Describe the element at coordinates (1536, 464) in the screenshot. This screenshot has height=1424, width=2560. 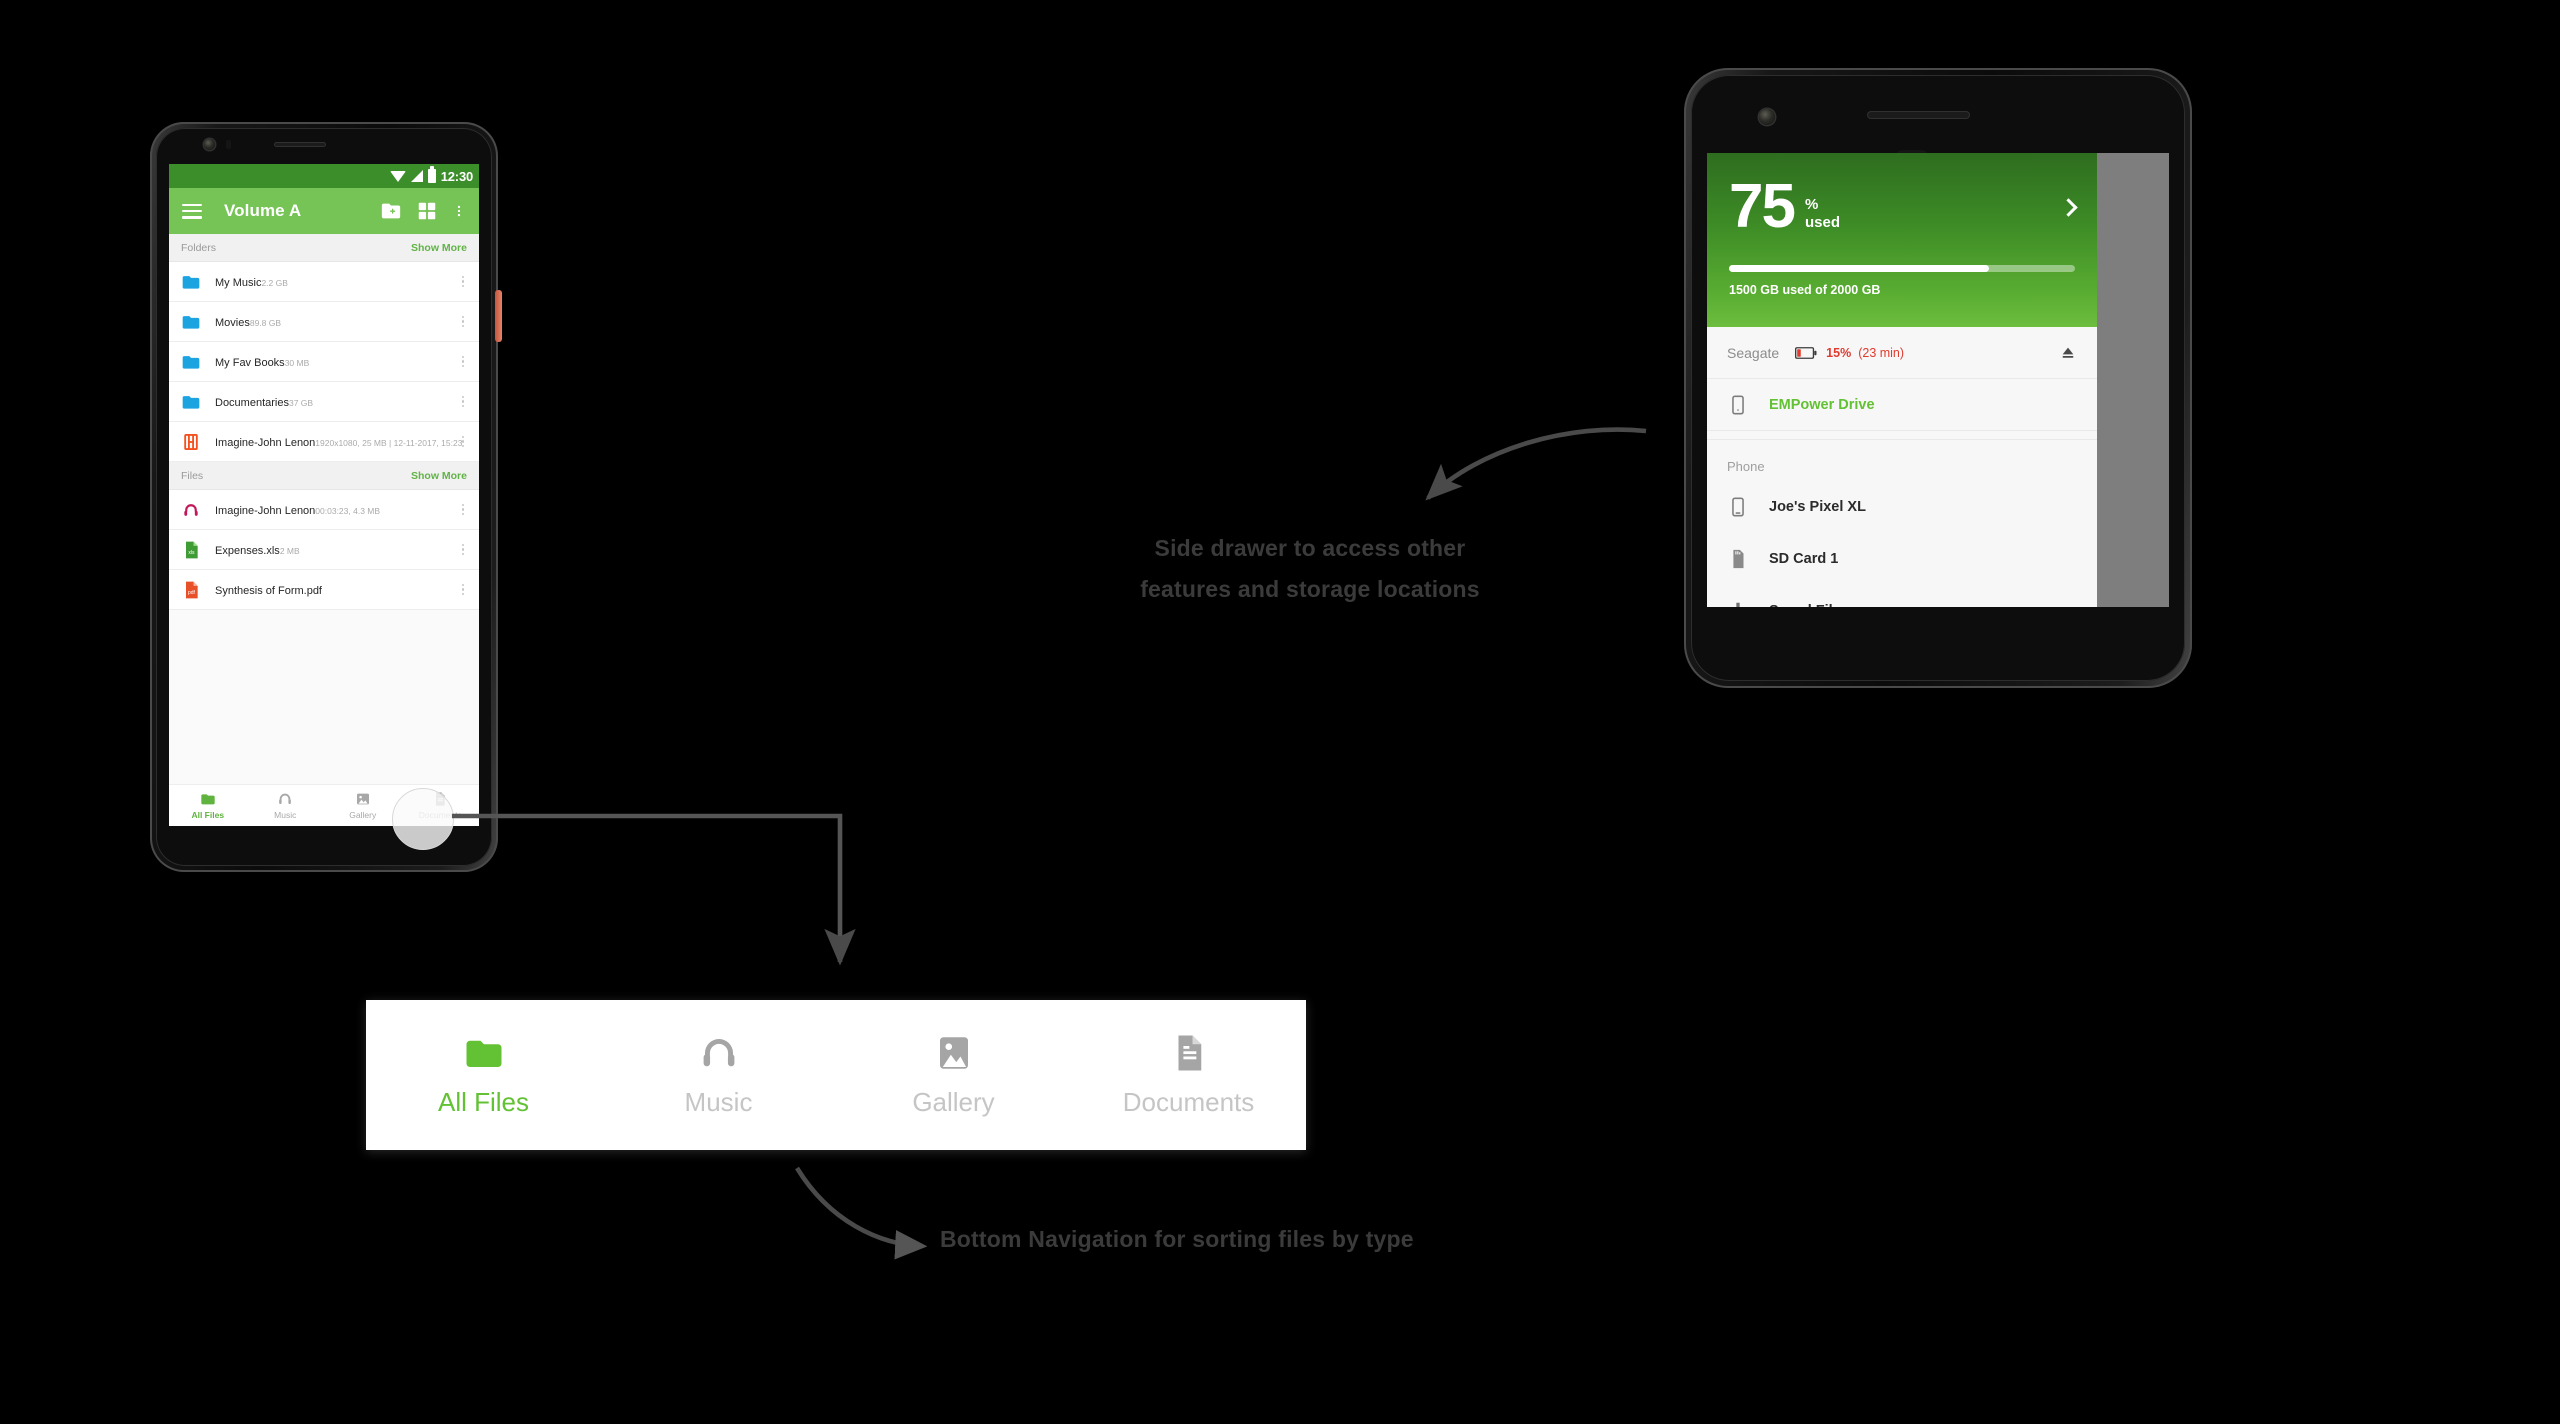
I see `arrow-drawer-callout` at that location.